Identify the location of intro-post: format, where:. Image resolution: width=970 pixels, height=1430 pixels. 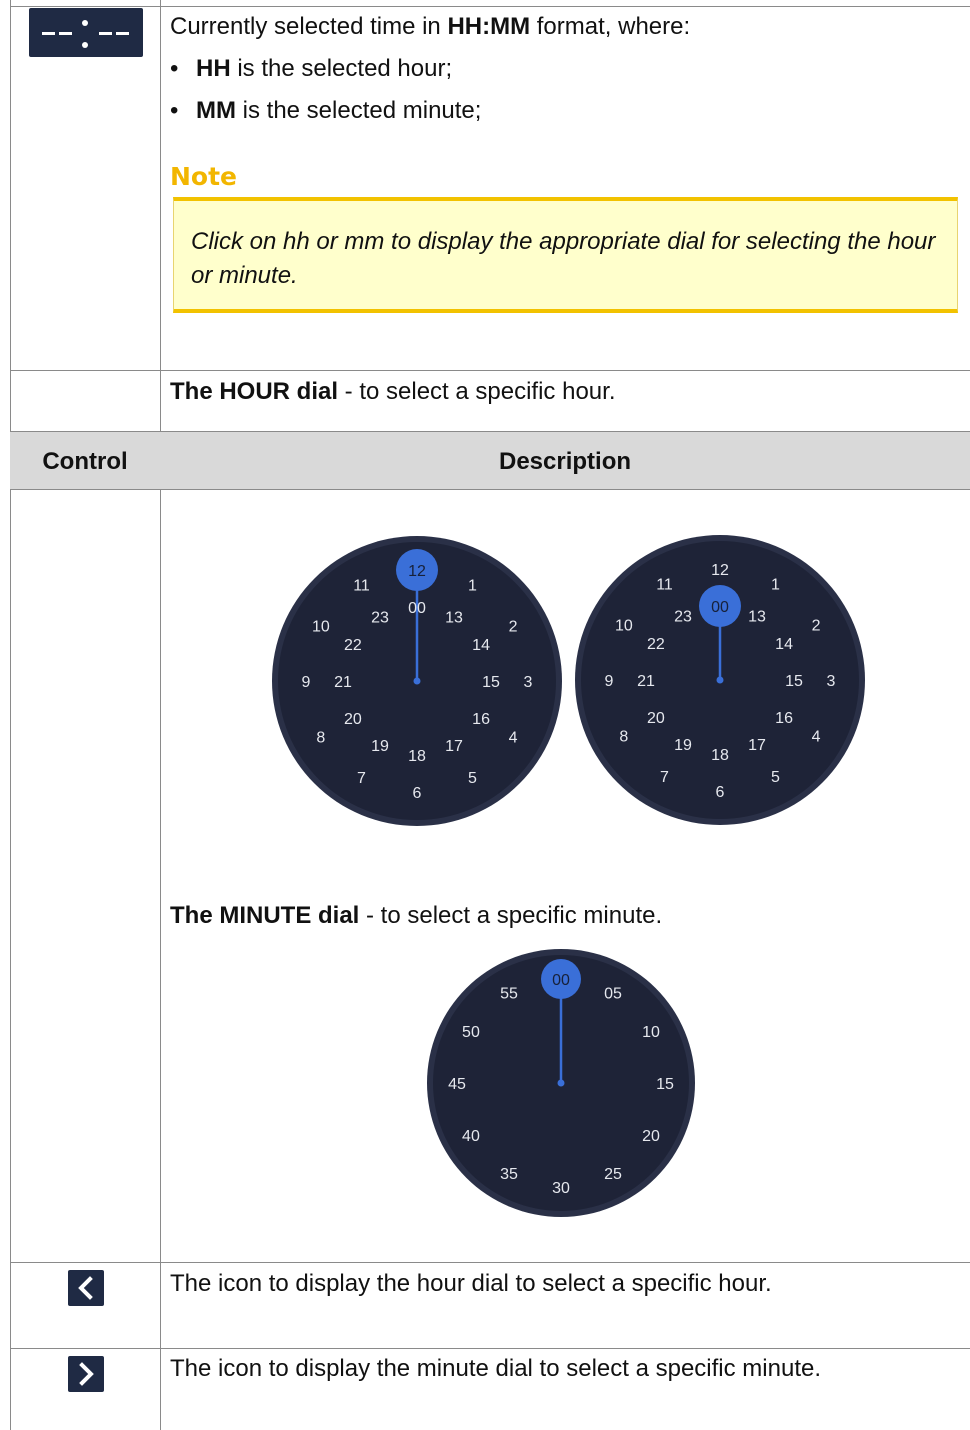
(610, 26).